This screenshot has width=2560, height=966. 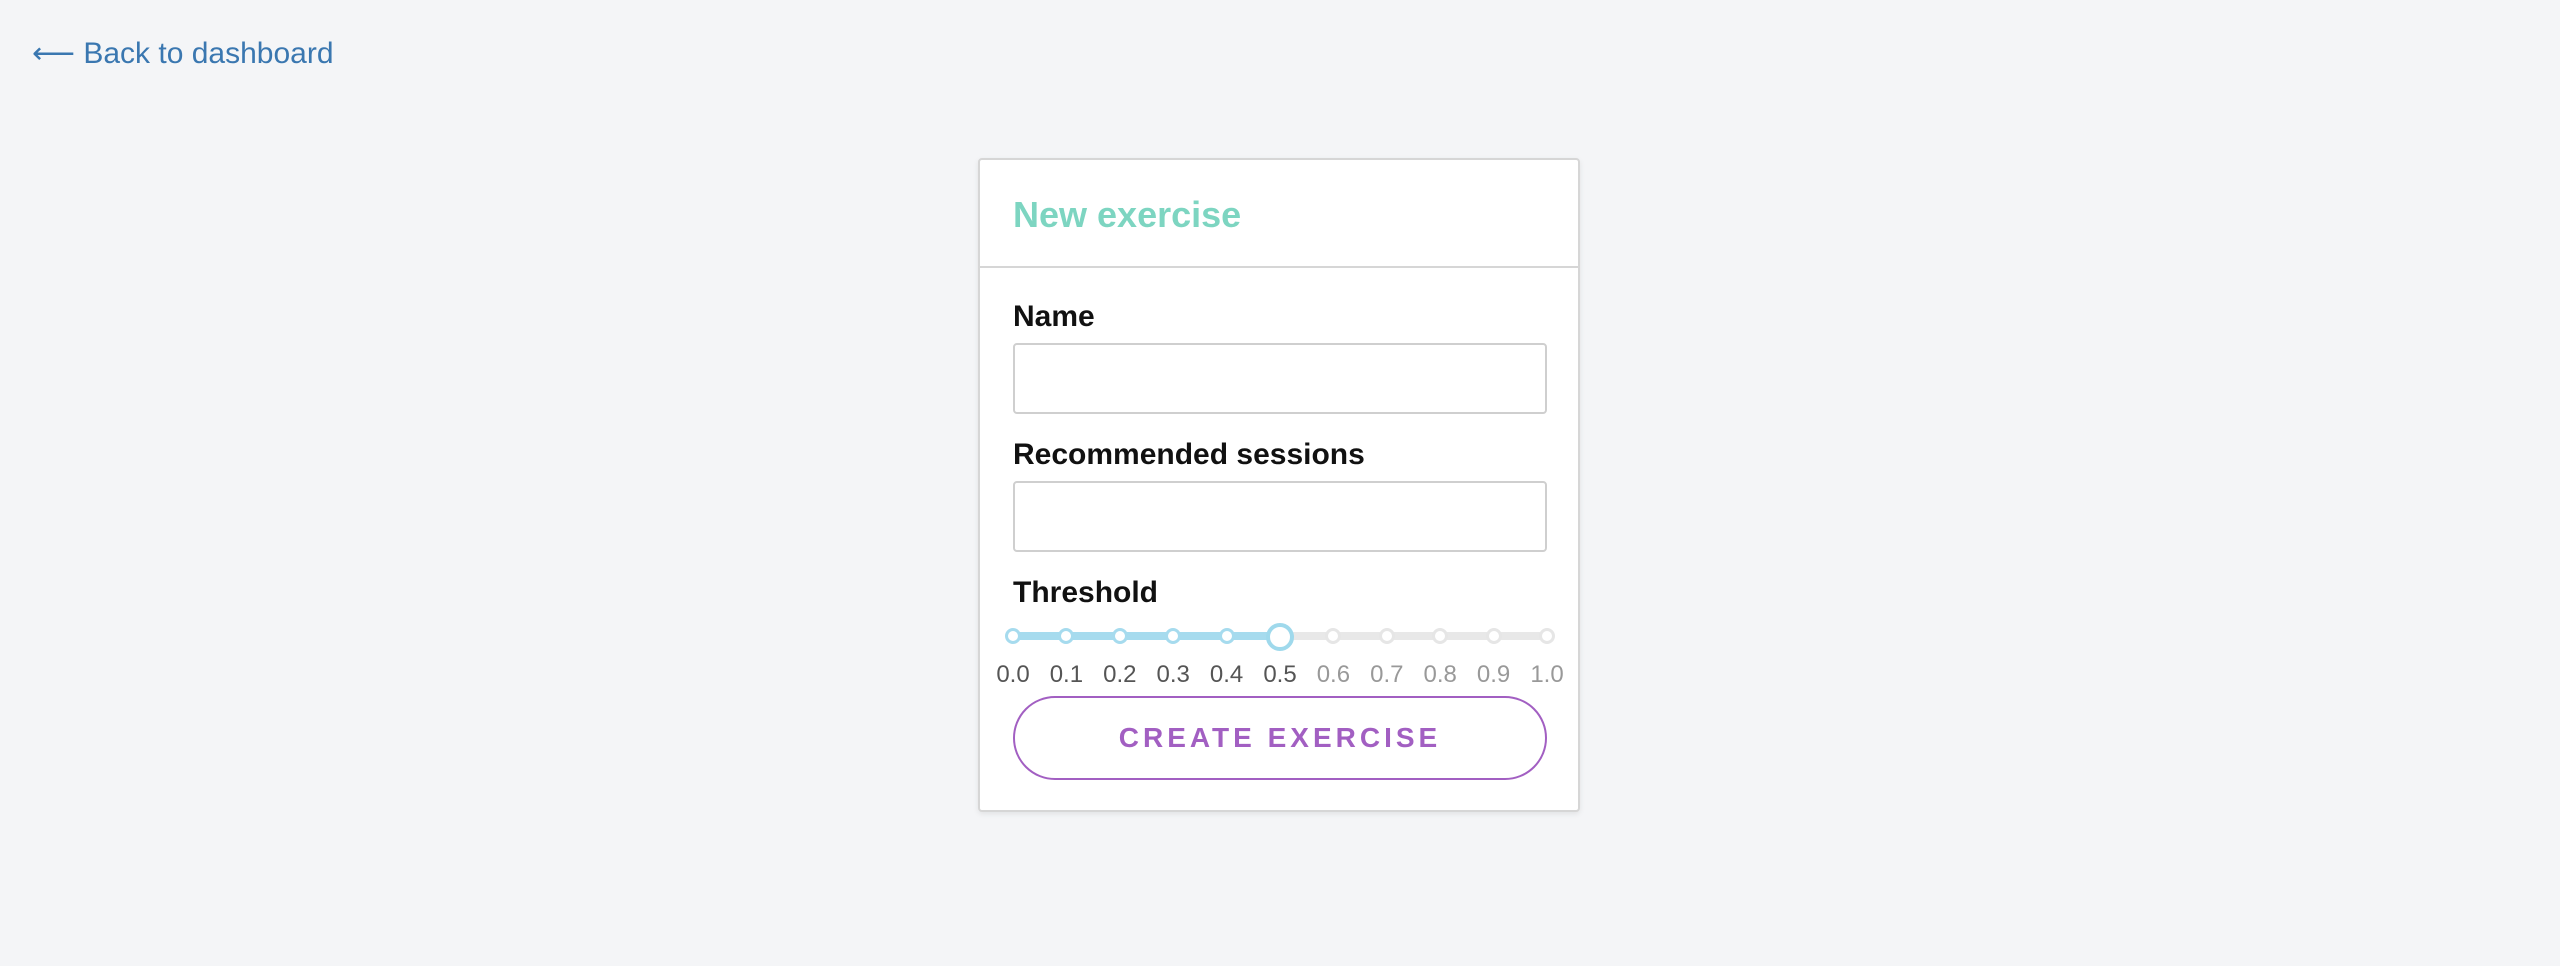 What do you see at coordinates (1086, 592) in the screenshot?
I see `threshold-label: Threshold` at bounding box center [1086, 592].